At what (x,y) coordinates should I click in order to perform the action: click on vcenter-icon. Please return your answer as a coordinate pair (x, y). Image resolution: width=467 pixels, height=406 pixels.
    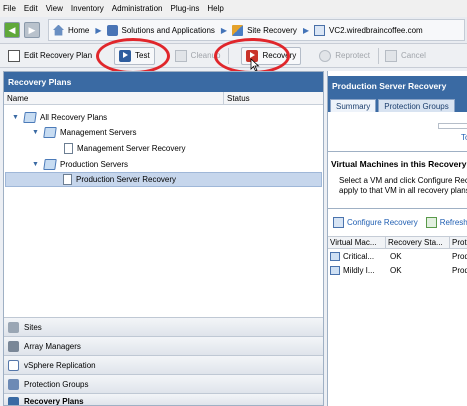
    Looking at the image, I should click on (320, 30).